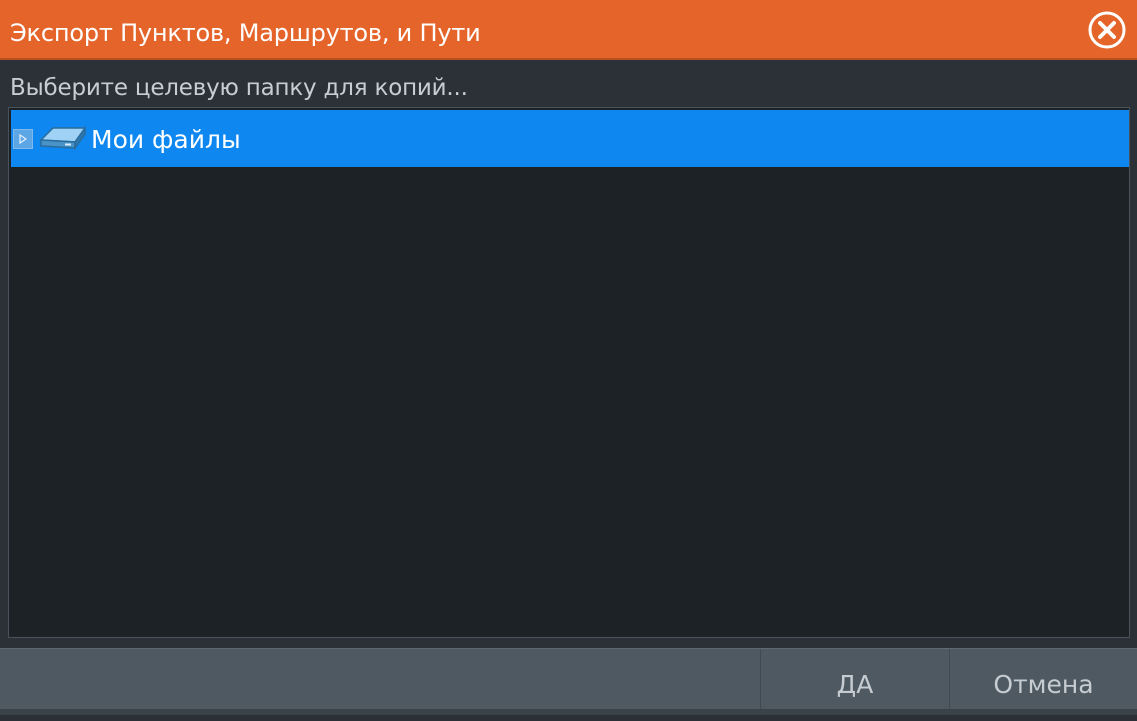  Describe the element at coordinates (166, 139) in the screenshot. I see `tree-item-label: Мои файлы` at that location.